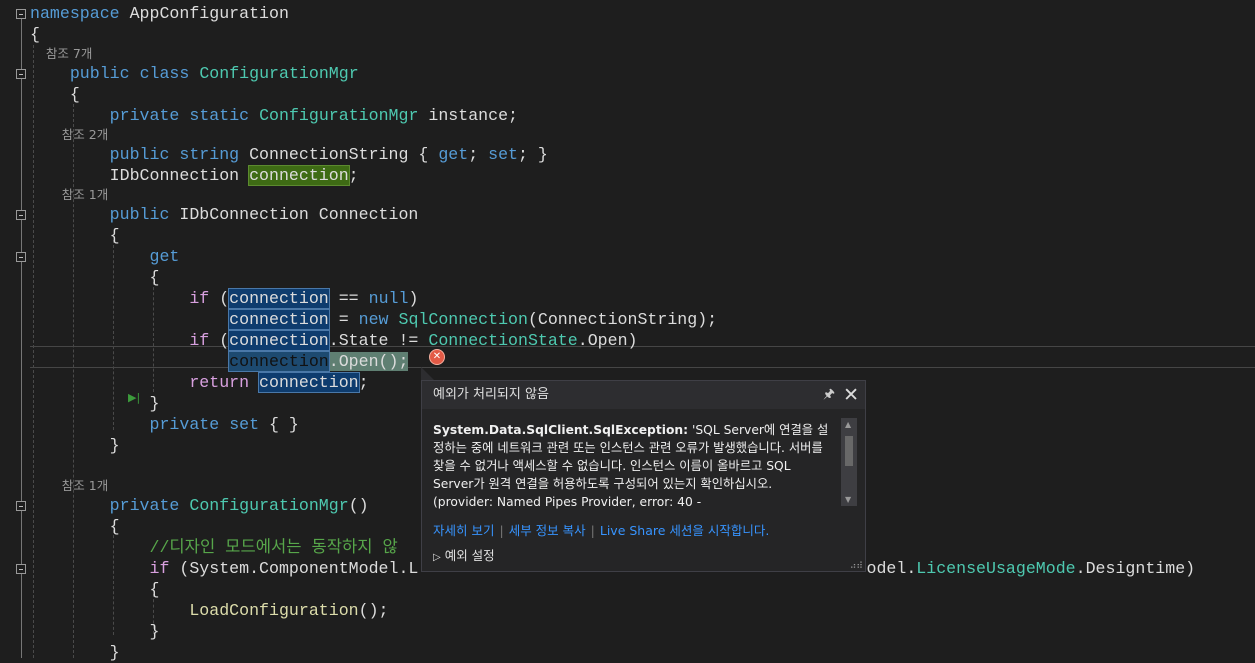 The image size is (1255, 663). I want to click on resize-grip-icon: ⣠⣴, so click(856, 564).